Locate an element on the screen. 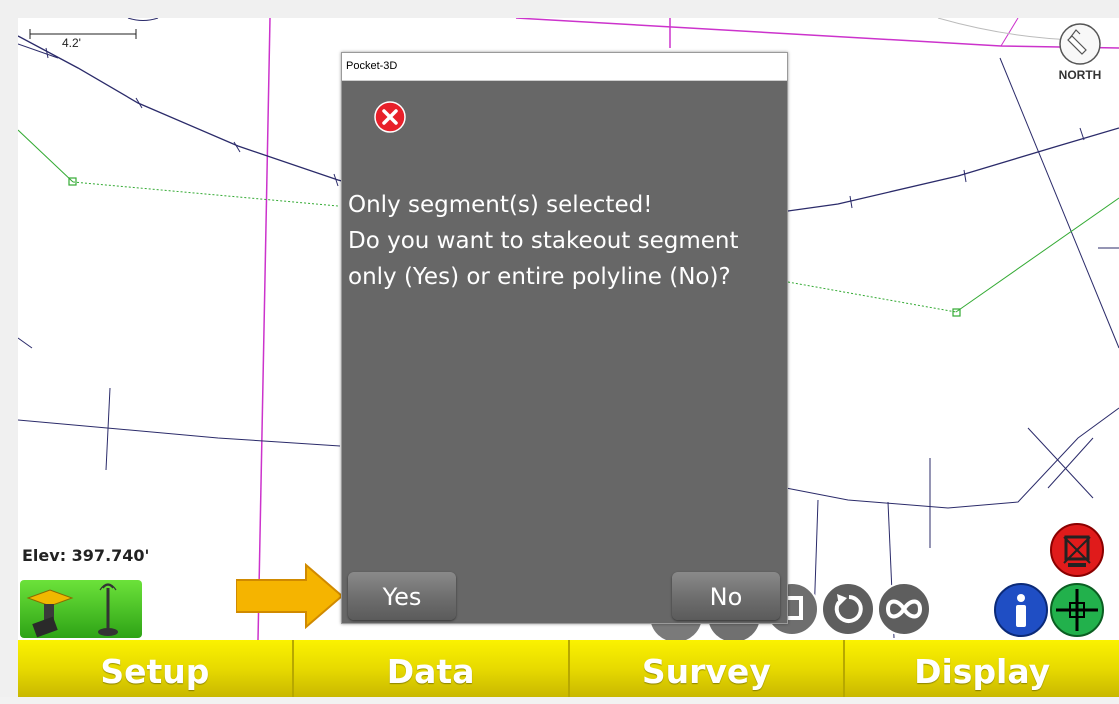  crosshair-button is located at coordinates (1077, 610).